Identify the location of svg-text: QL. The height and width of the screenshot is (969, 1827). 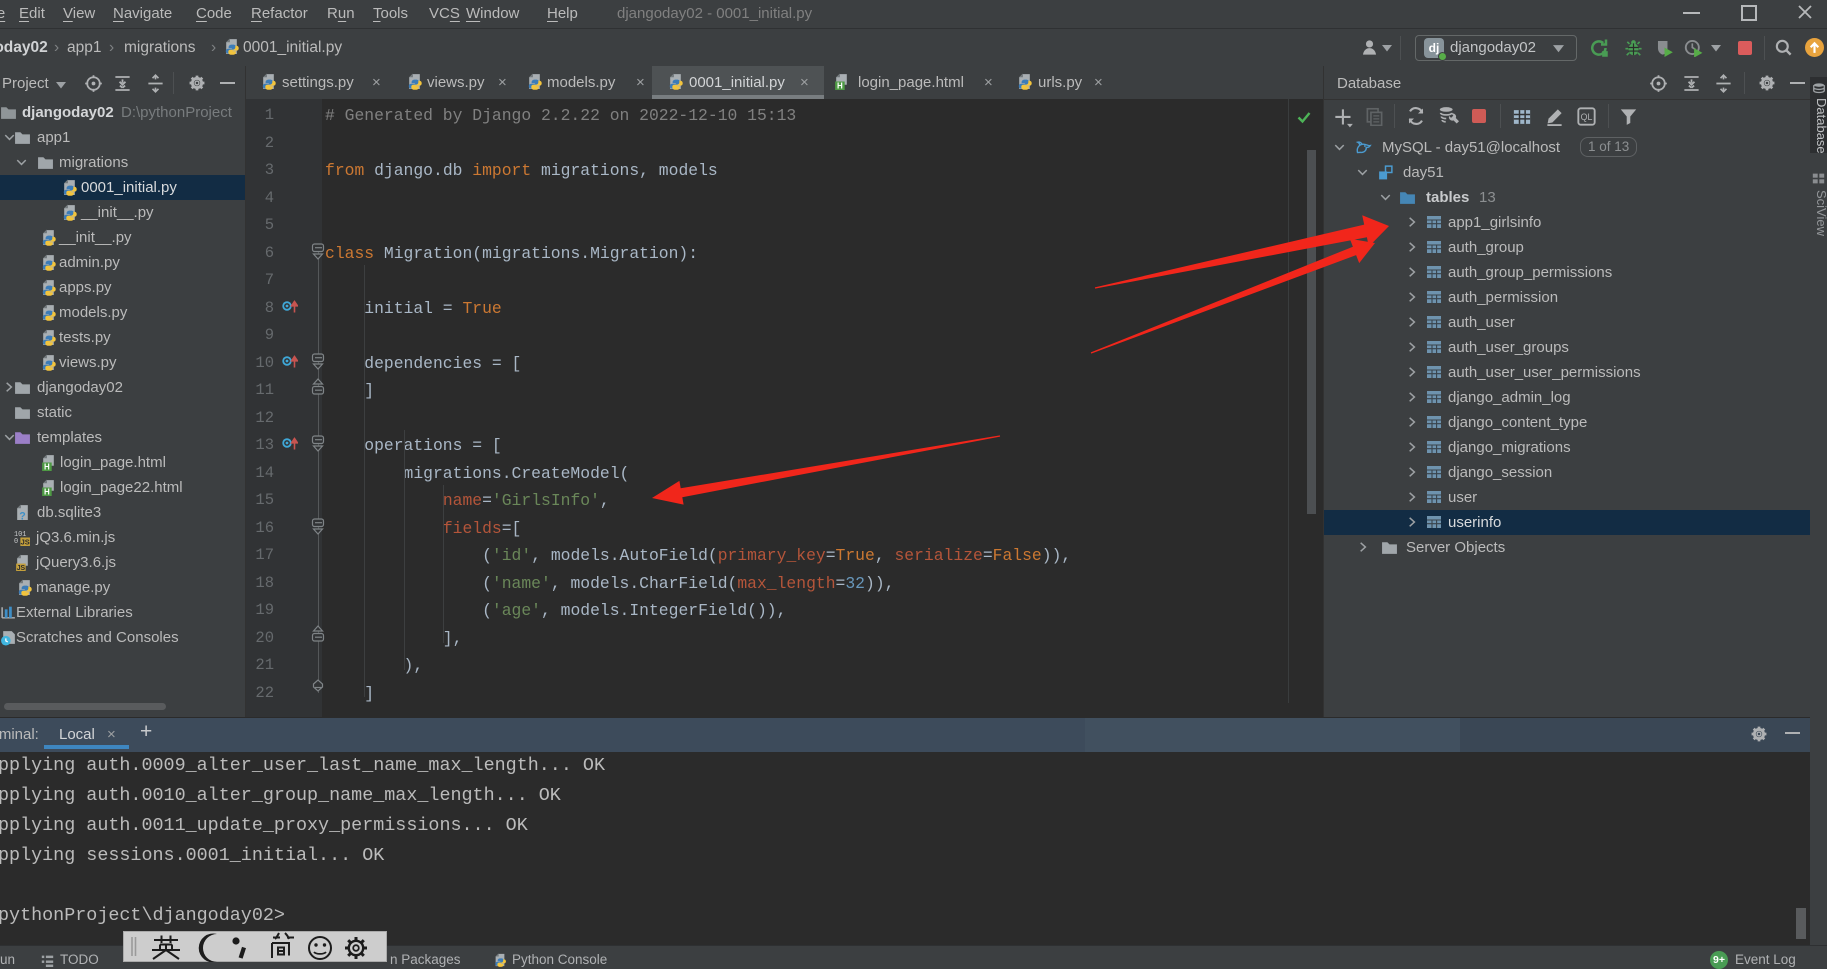
(1587, 117).